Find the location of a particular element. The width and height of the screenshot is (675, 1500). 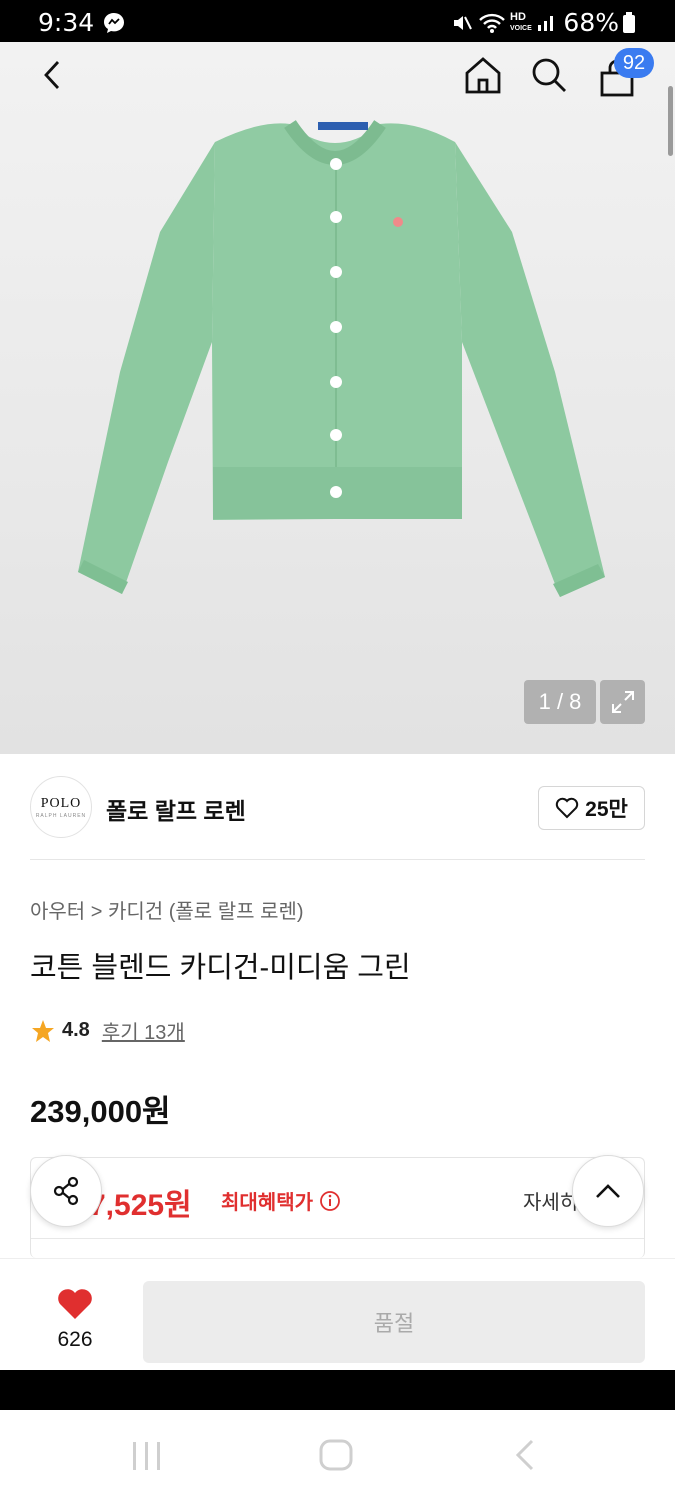

brand-like-button: 25만 is located at coordinates (591, 808).